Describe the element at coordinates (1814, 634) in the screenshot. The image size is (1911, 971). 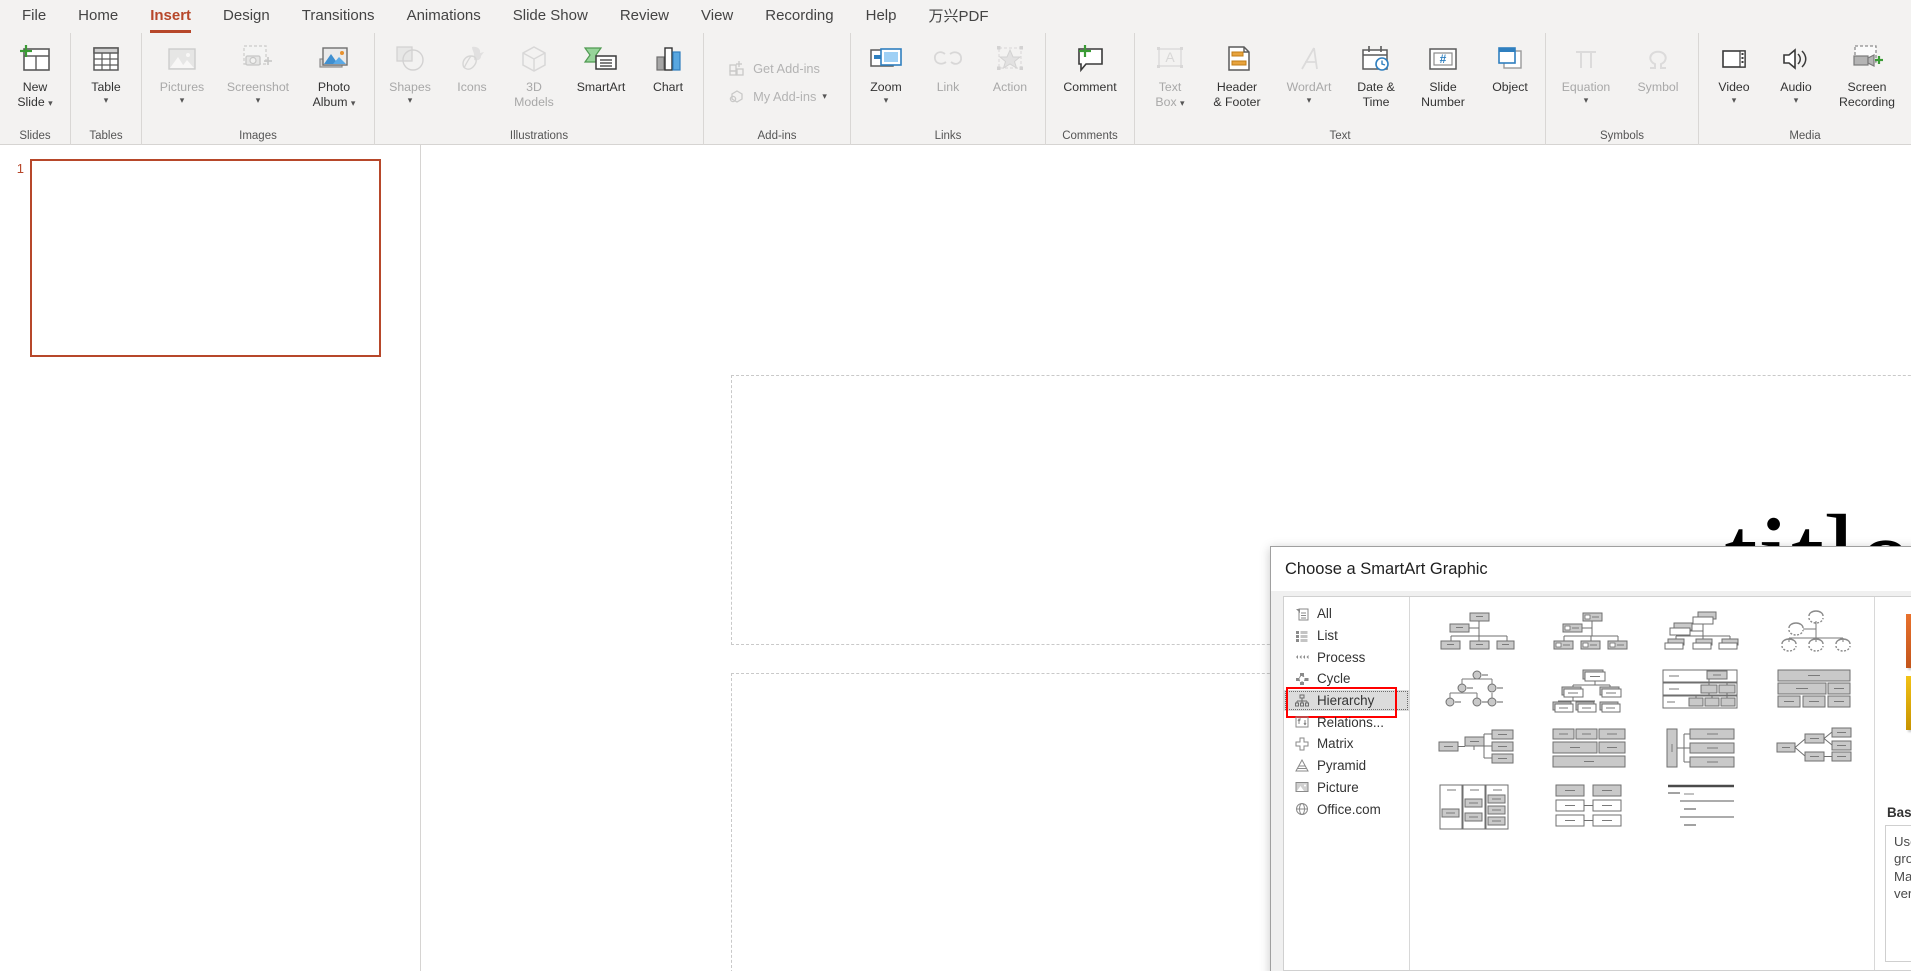
I see `gallery-item-circle-picture-hierarchy` at that location.